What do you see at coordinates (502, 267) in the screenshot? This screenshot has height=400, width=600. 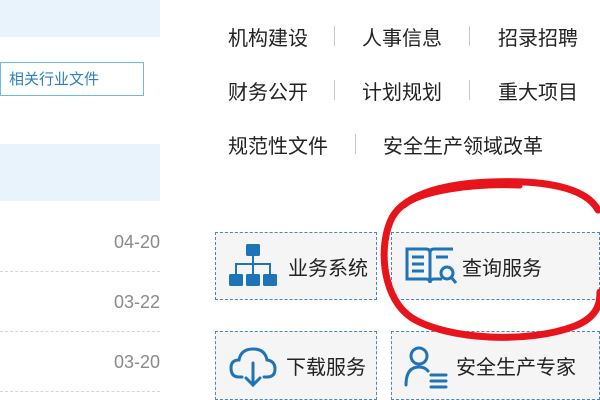 I see `query-service-label: 查询服务` at bounding box center [502, 267].